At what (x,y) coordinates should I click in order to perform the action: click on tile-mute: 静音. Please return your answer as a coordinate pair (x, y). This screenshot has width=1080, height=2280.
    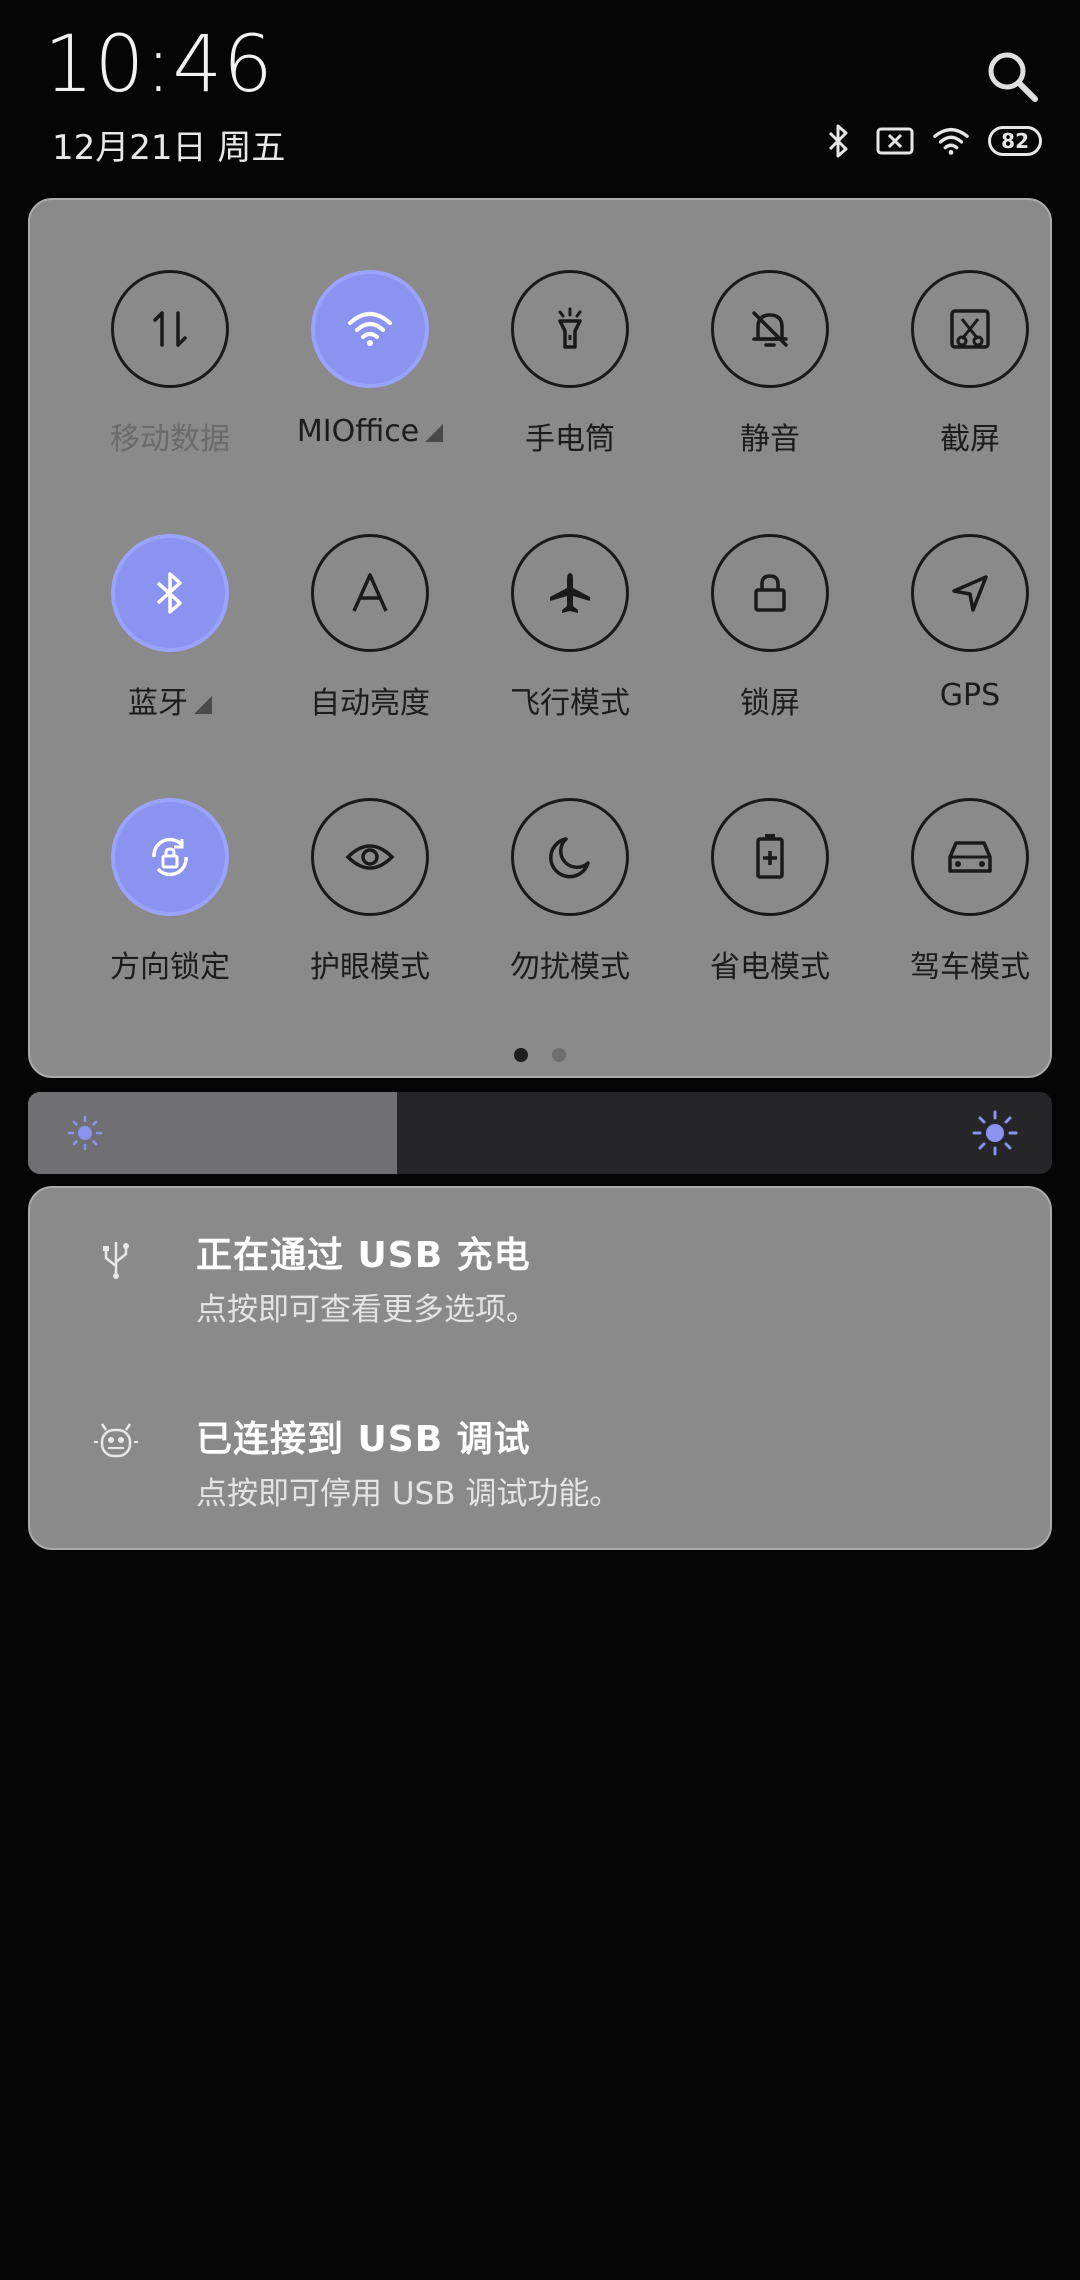
    Looking at the image, I should click on (770, 364).